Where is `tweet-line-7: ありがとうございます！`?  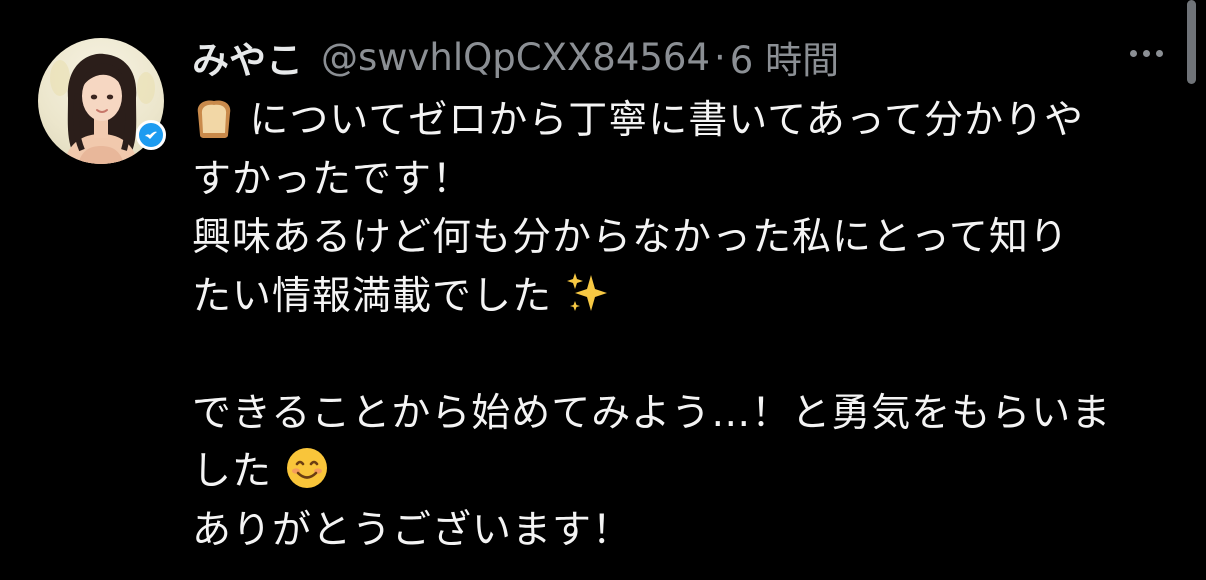
tweet-line-7: ありがとうございます！ is located at coordinates (682, 531).